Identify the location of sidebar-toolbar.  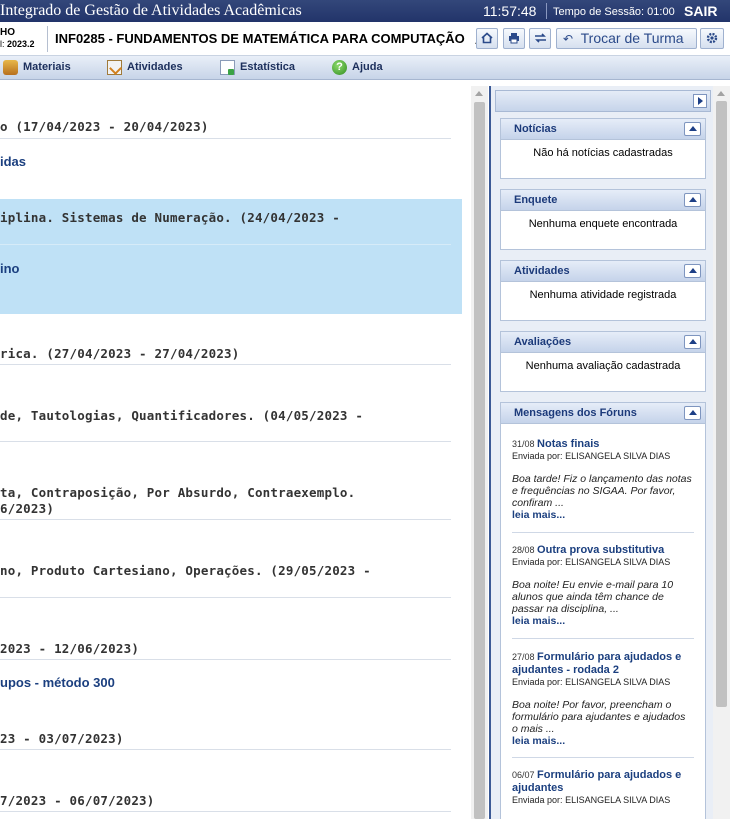
(603, 101).